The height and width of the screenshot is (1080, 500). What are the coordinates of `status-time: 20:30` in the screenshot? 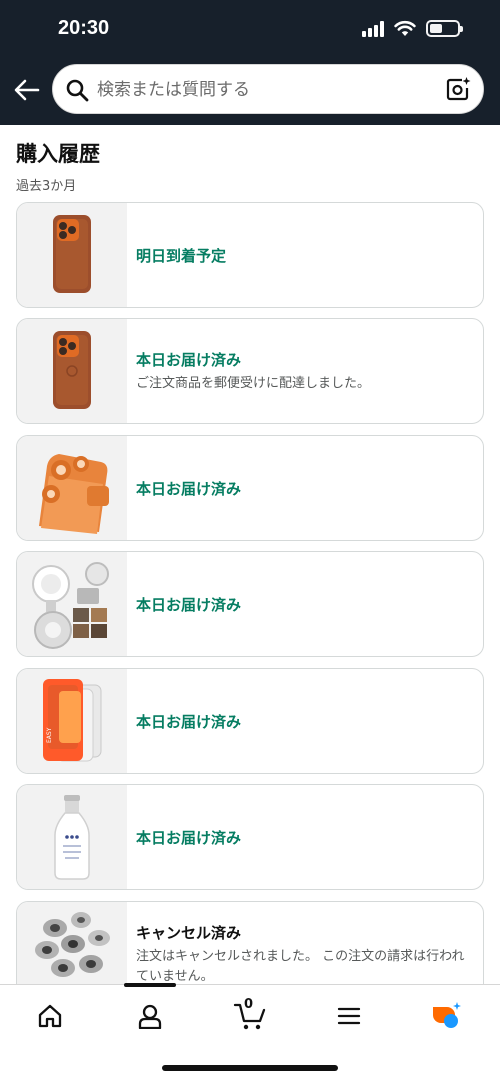 It's located at (84, 28).